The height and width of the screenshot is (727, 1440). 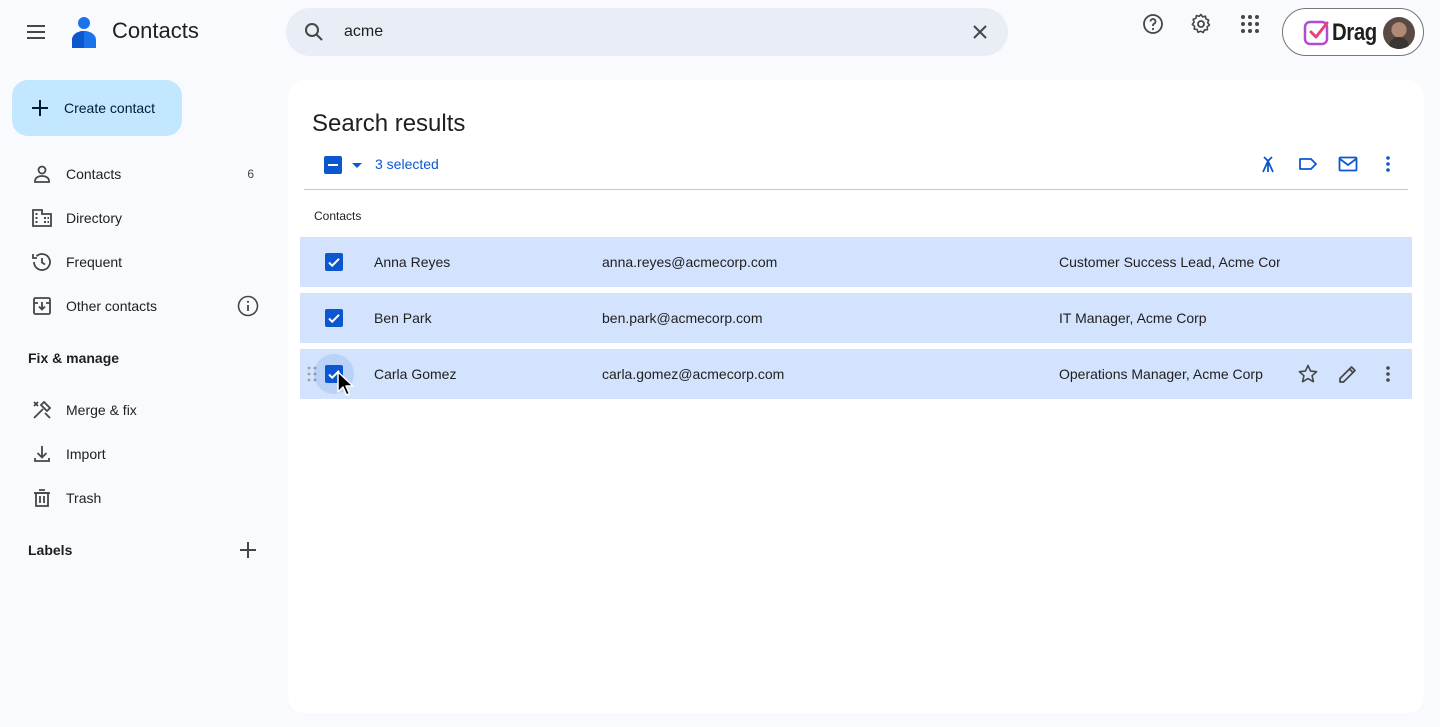 I want to click on sidebar-item-other-contacts: Other contacts, so click(x=144, y=306).